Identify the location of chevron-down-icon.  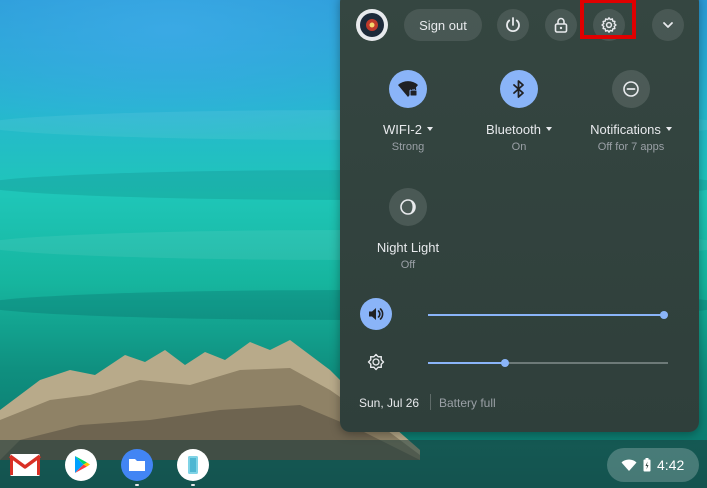
(668, 25).